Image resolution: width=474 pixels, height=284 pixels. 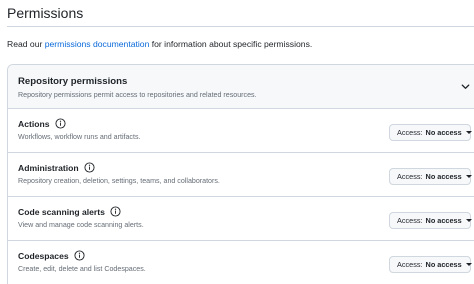 I want to click on chevron-down-icon, so click(x=465, y=86).